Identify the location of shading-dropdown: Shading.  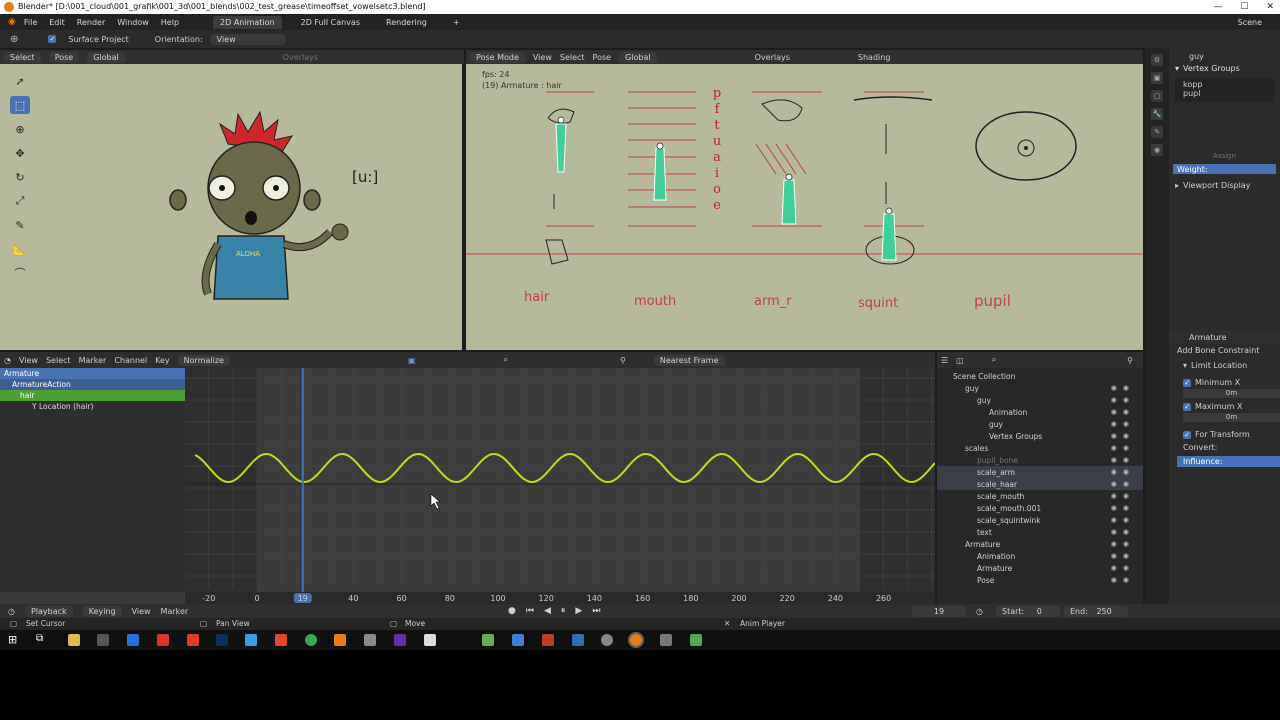
(874, 57).